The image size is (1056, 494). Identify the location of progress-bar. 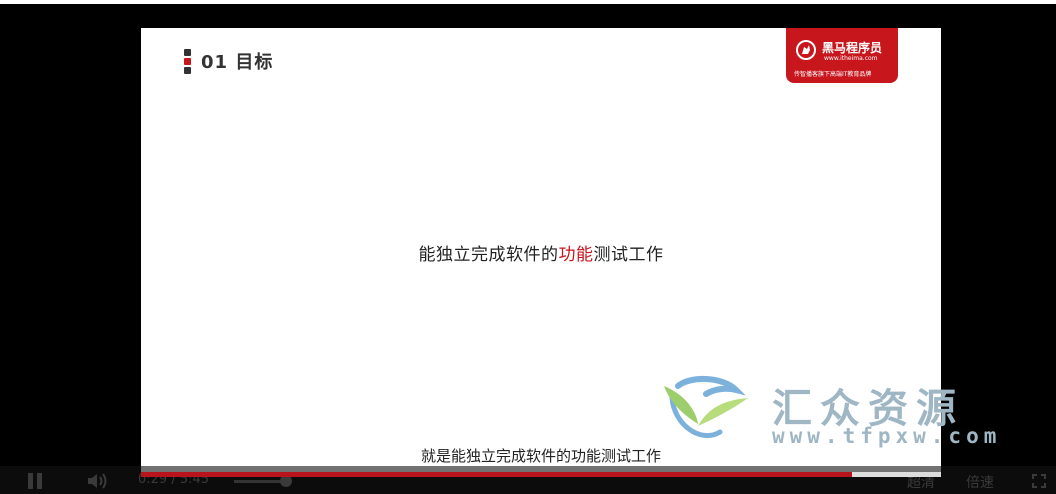
(541, 474).